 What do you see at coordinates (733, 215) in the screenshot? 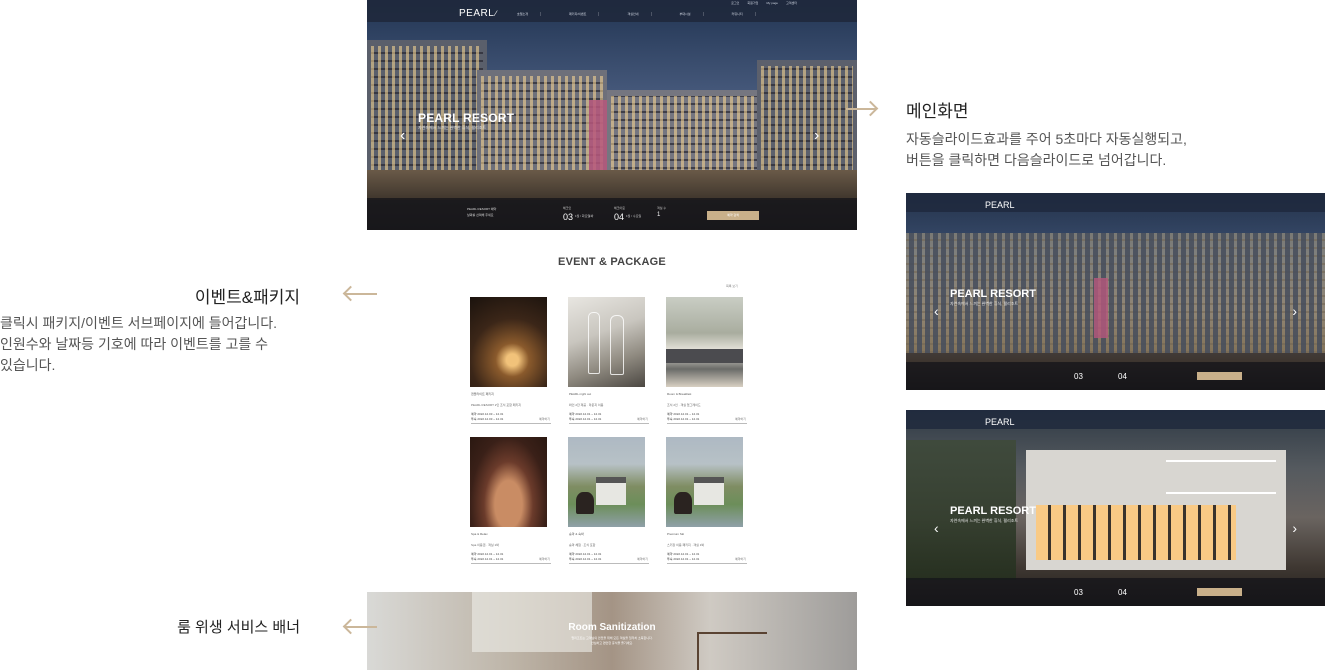
I see `booking-search-button: 예약 검색` at bounding box center [733, 215].